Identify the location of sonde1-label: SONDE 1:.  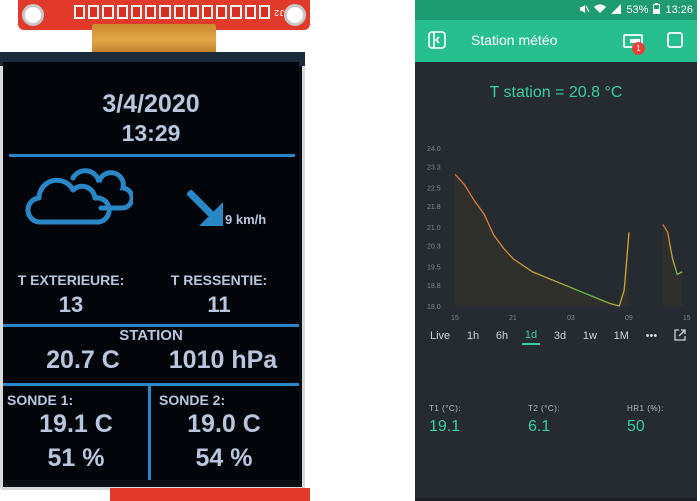
(40, 400).